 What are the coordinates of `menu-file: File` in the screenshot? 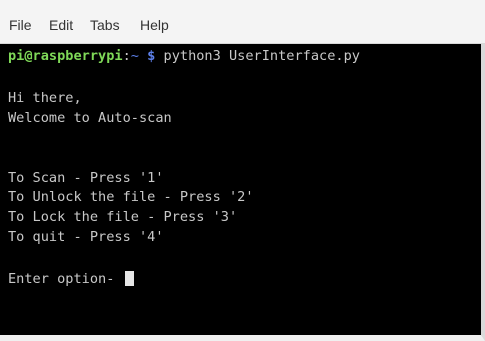 It's located at (20, 25).